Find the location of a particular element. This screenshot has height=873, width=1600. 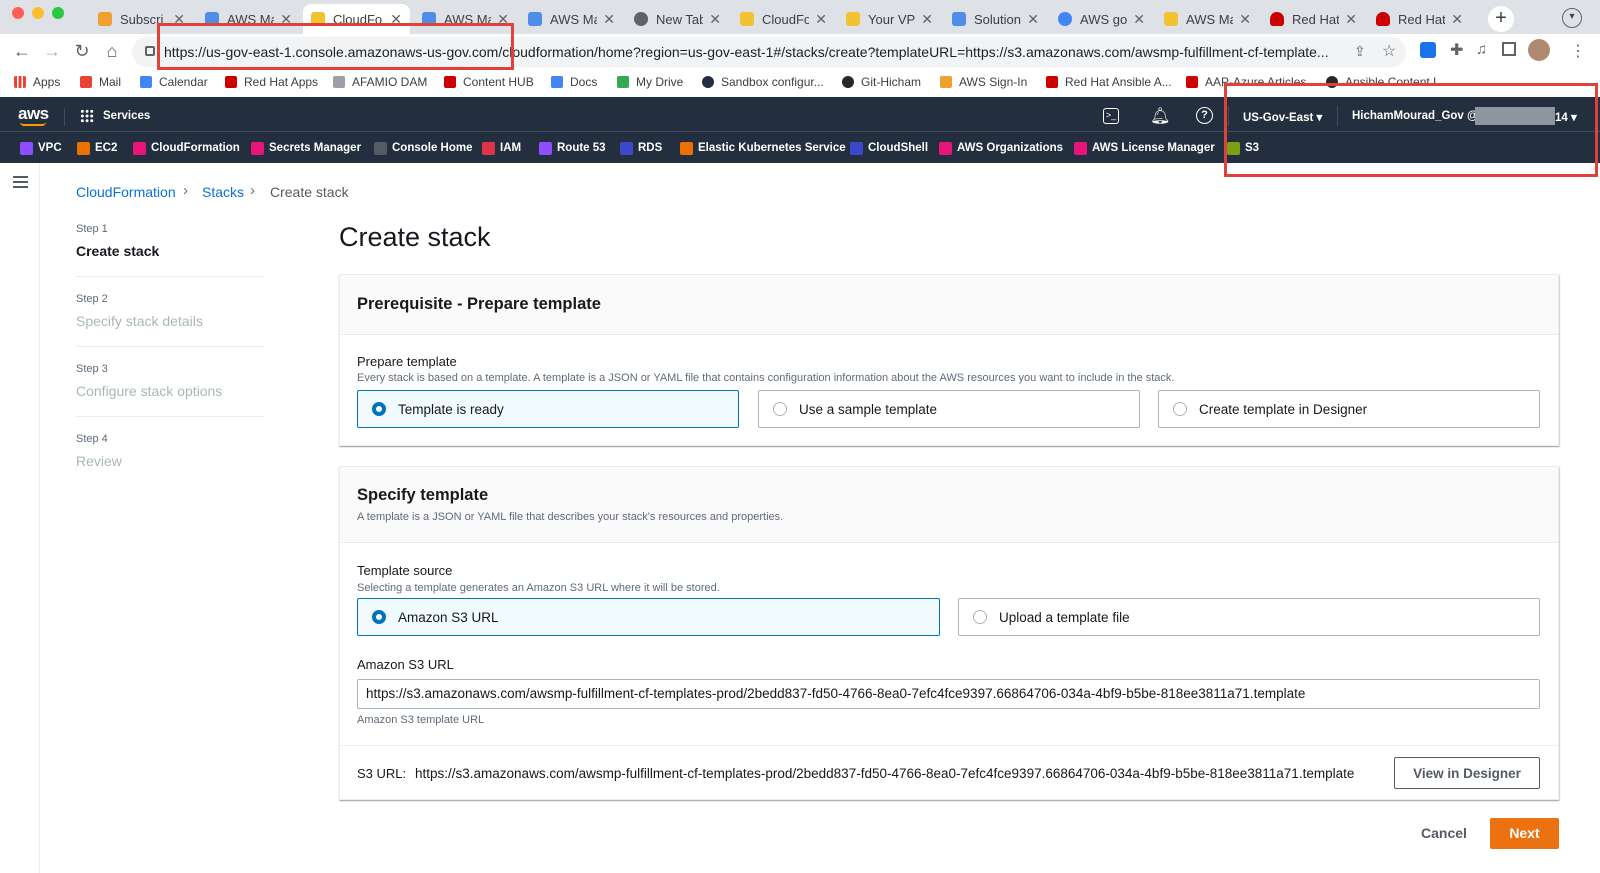

browser-tab: Your VPC✕ is located at coordinates (889, 19).